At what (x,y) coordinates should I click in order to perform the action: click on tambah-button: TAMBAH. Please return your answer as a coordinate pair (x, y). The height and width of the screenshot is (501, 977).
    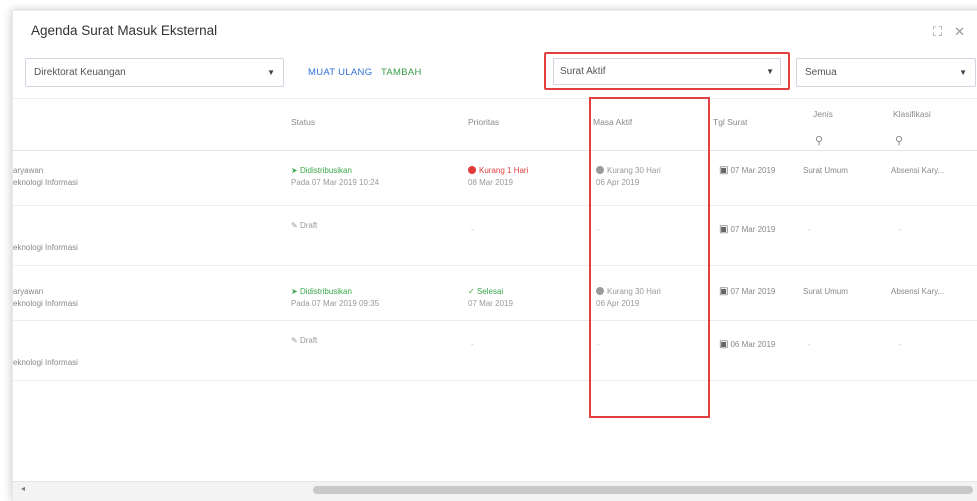
    Looking at the image, I should click on (401, 72).